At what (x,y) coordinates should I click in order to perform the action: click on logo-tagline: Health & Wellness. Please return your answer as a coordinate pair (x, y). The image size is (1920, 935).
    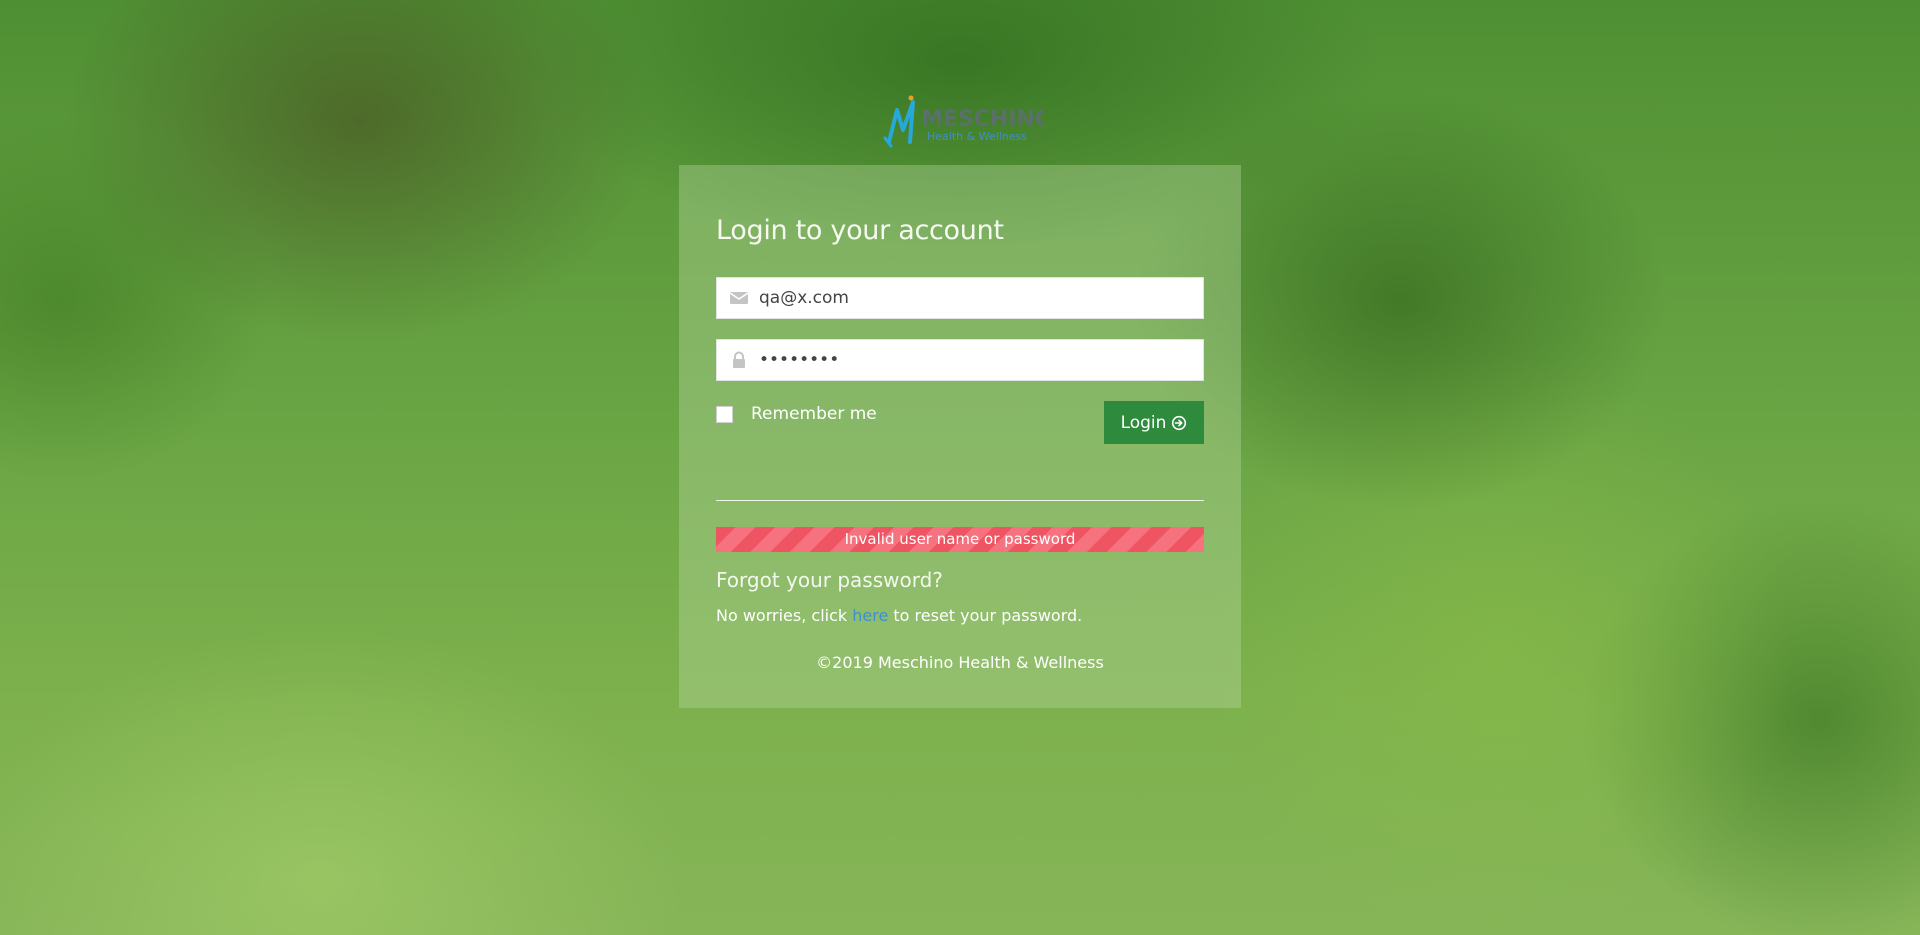
    Looking at the image, I should click on (977, 136).